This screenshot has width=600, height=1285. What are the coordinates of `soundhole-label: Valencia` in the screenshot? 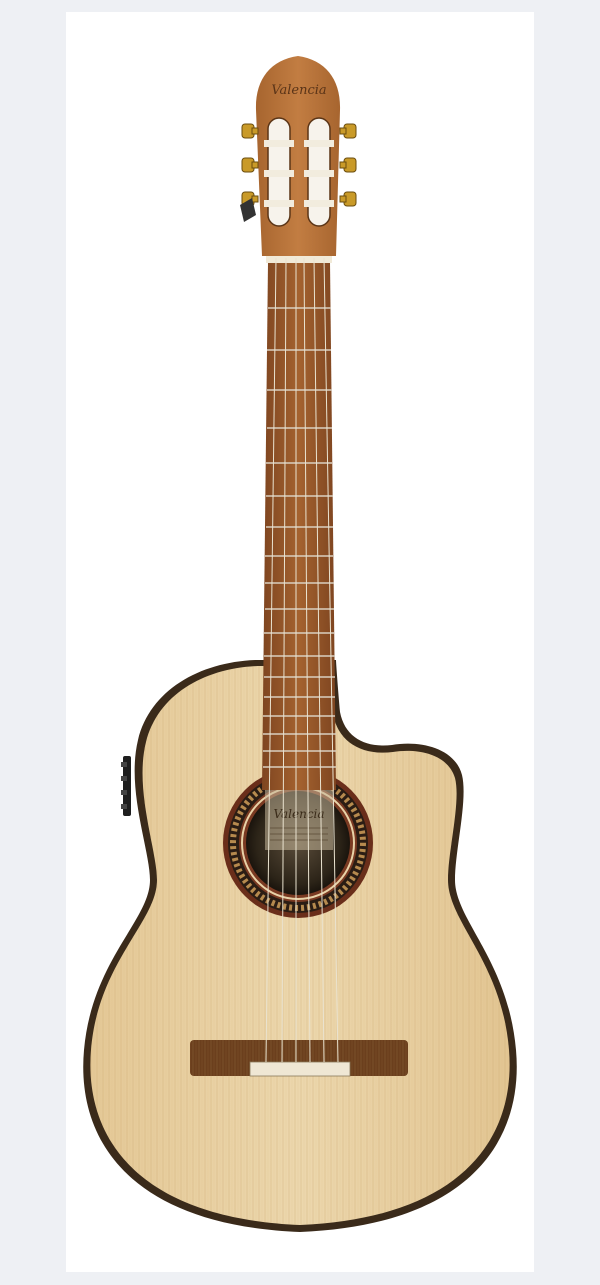 It's located at (299, 820).